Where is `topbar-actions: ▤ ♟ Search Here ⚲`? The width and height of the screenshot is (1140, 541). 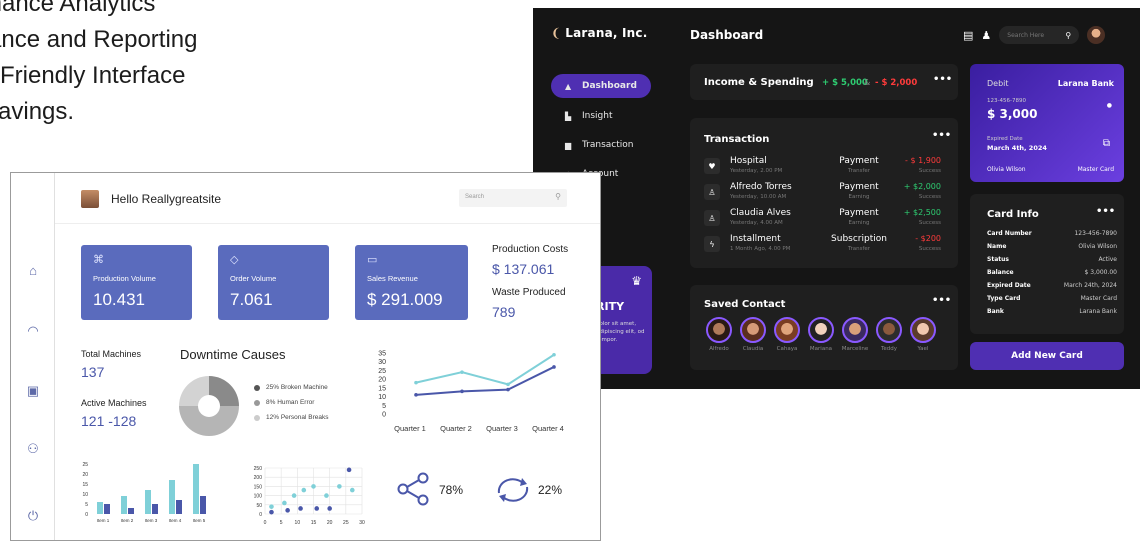 topbar-actions: ▤ ♟ Search Here ⚲ is located at coordinates (1034, 35).